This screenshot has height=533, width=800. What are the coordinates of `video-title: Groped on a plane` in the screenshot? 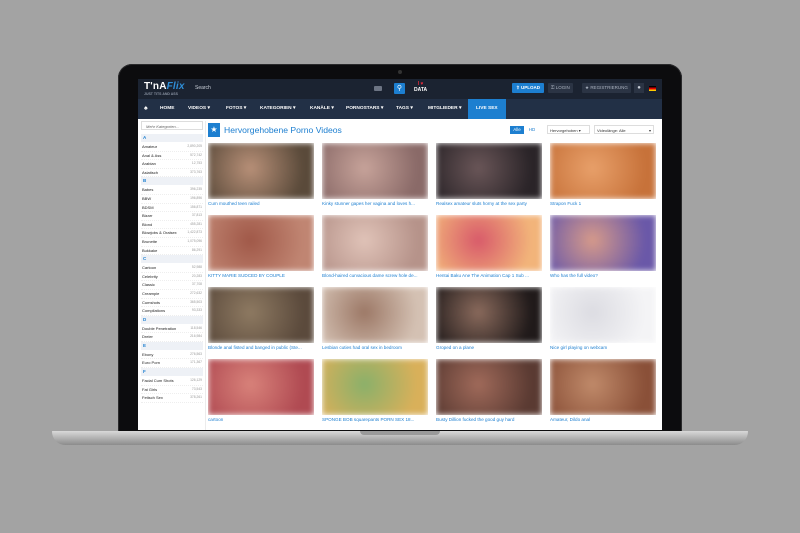 It's located at (489, 347).